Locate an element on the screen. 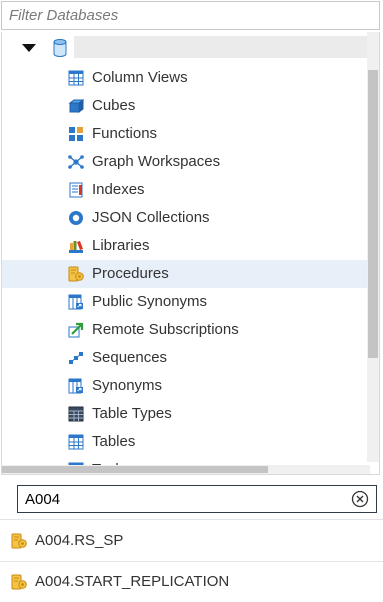 Image resolution: width=383 pixels, height=602 pixels. tree-item-libraries: Libraries is located at coordinates (185, 246).